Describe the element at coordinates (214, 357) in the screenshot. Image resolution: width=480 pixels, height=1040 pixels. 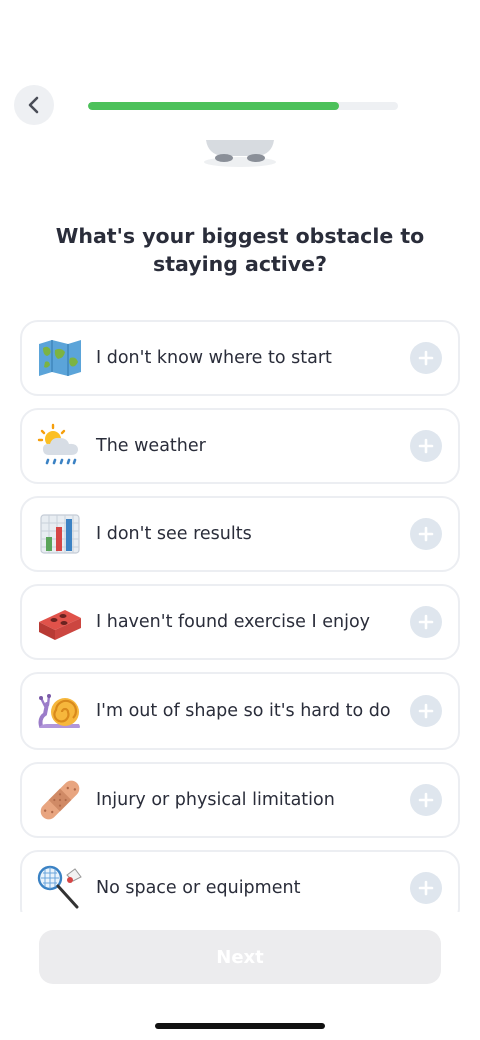
I see `option-label: I don't know where to start` at that location.